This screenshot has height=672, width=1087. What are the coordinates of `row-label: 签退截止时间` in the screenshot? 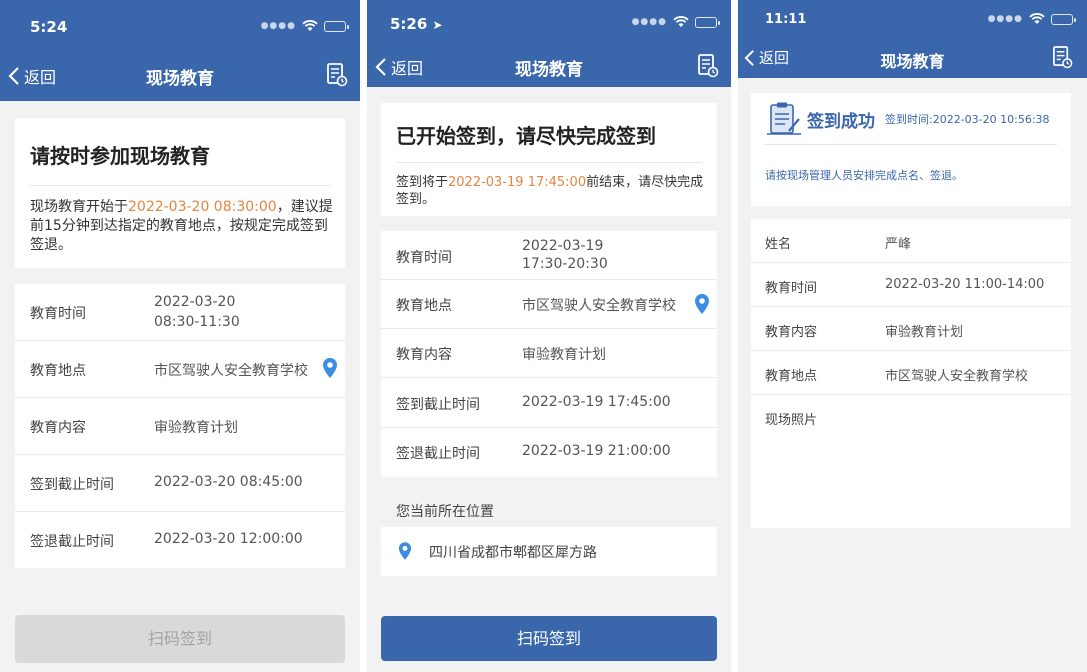 It's located at (72, 542).